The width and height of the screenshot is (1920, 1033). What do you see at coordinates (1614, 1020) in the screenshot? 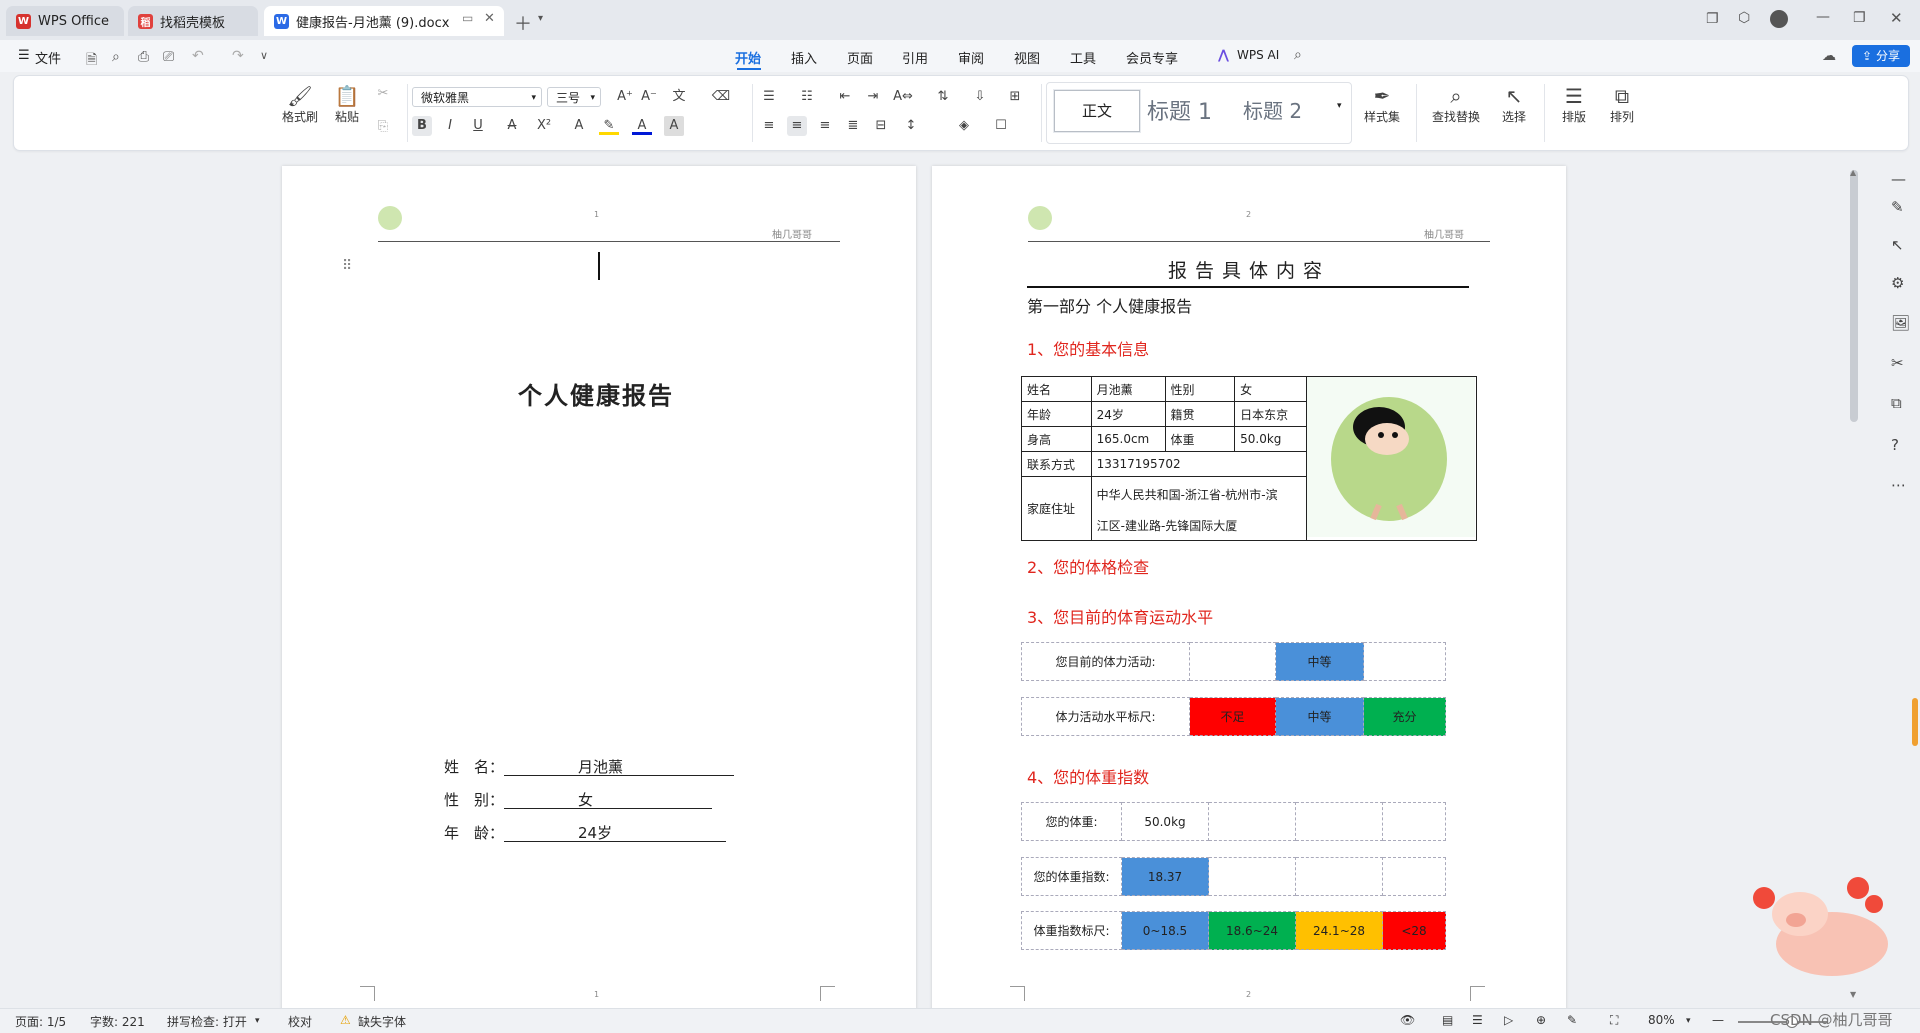
I see `fit-icon: ⛶` at bounding box center [1614, 1020].